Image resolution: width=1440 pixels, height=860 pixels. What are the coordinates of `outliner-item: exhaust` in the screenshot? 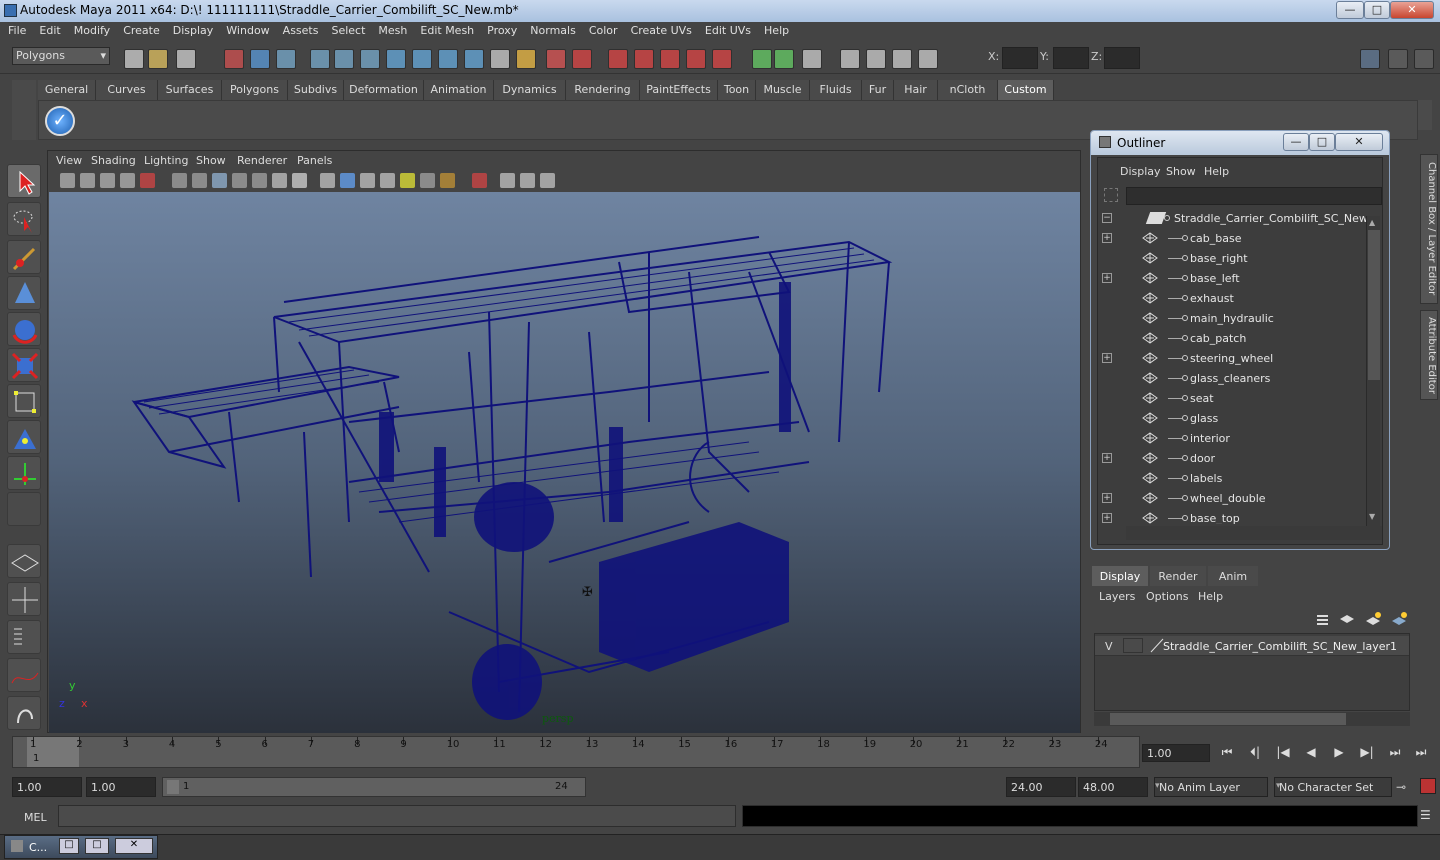 It's located at (1231, 298).